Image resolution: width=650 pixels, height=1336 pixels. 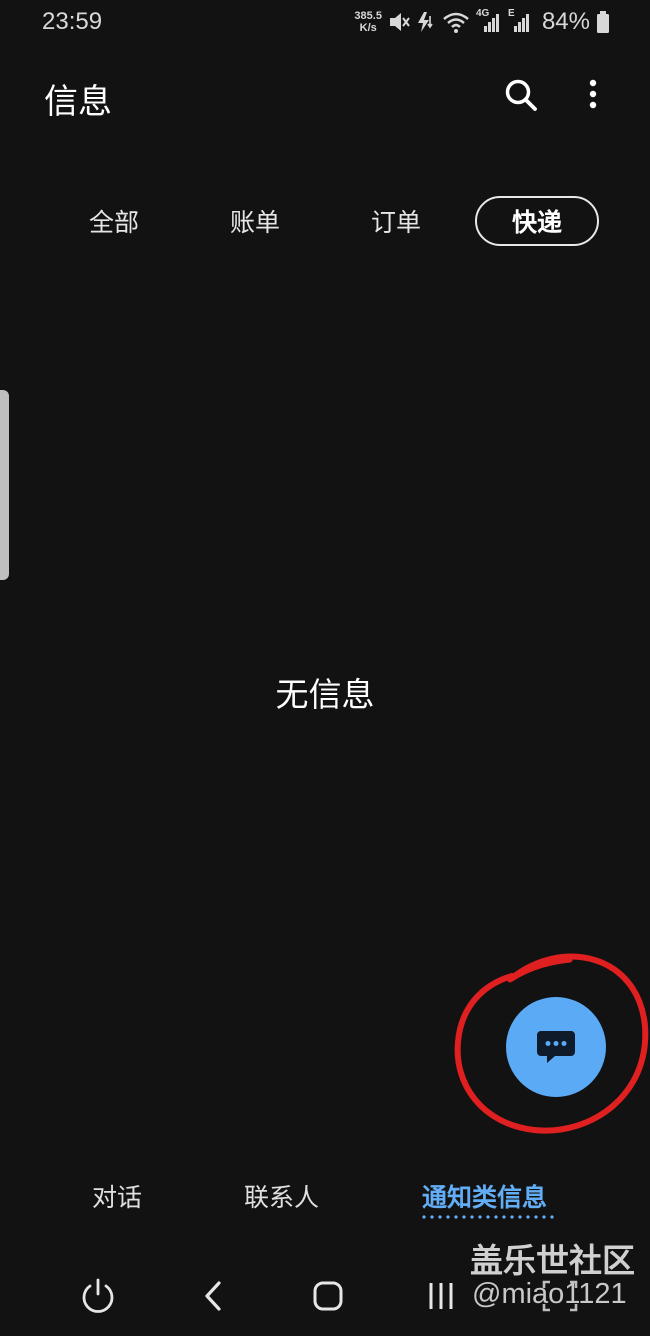 I want to click on tab-all: 全部, so click(x=114, y=221).